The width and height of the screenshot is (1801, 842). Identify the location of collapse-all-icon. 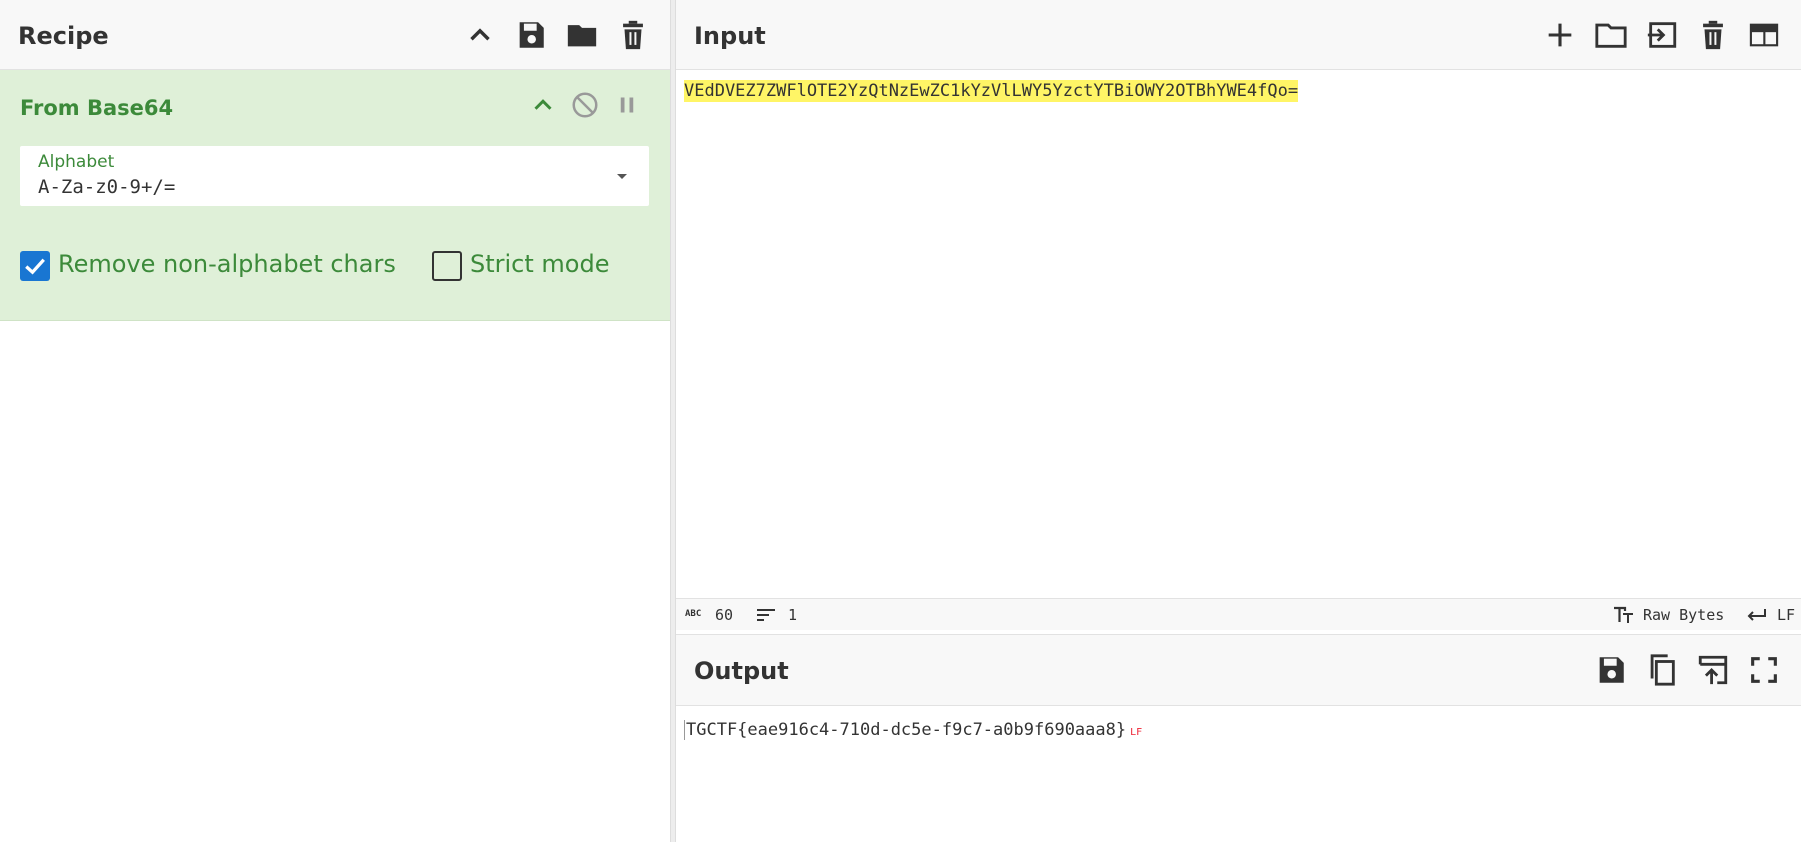
(480, 35).